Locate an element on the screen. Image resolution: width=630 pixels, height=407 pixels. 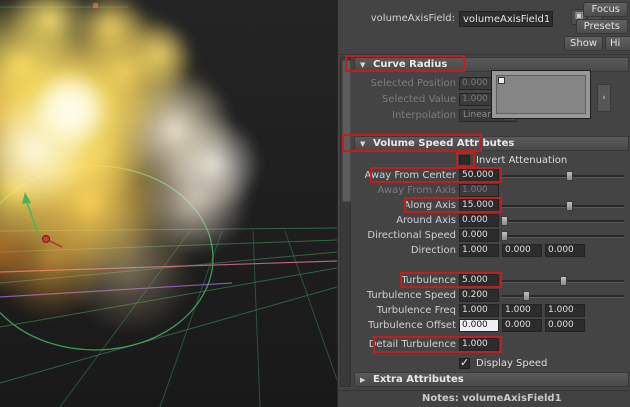
curve-ramp-canvas is located at coordinates (541, 94).